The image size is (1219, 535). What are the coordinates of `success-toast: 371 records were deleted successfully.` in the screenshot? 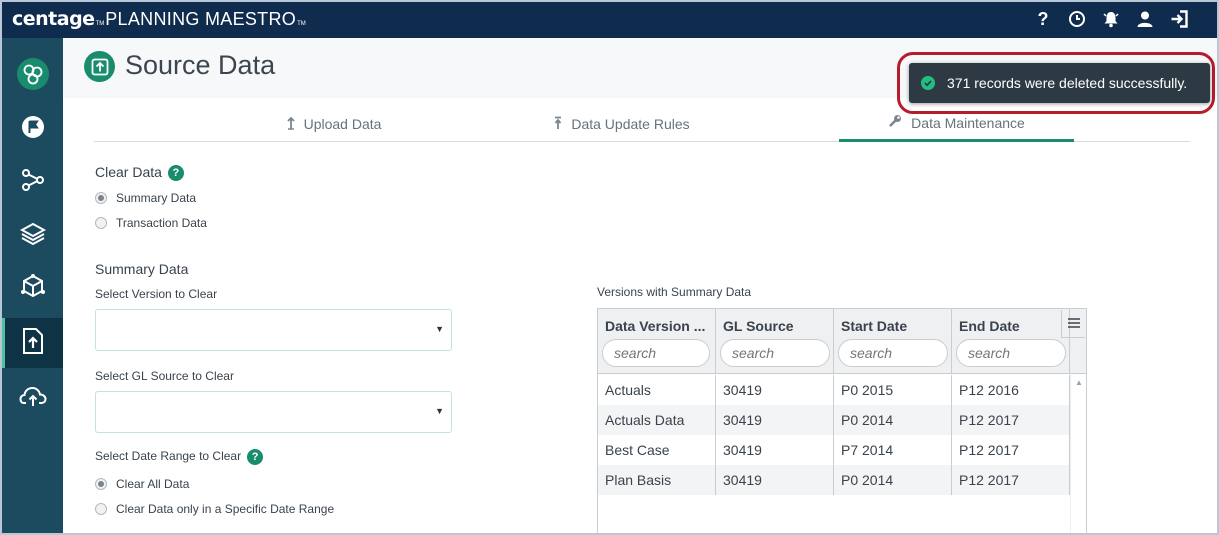 It's located at (1059, 83).